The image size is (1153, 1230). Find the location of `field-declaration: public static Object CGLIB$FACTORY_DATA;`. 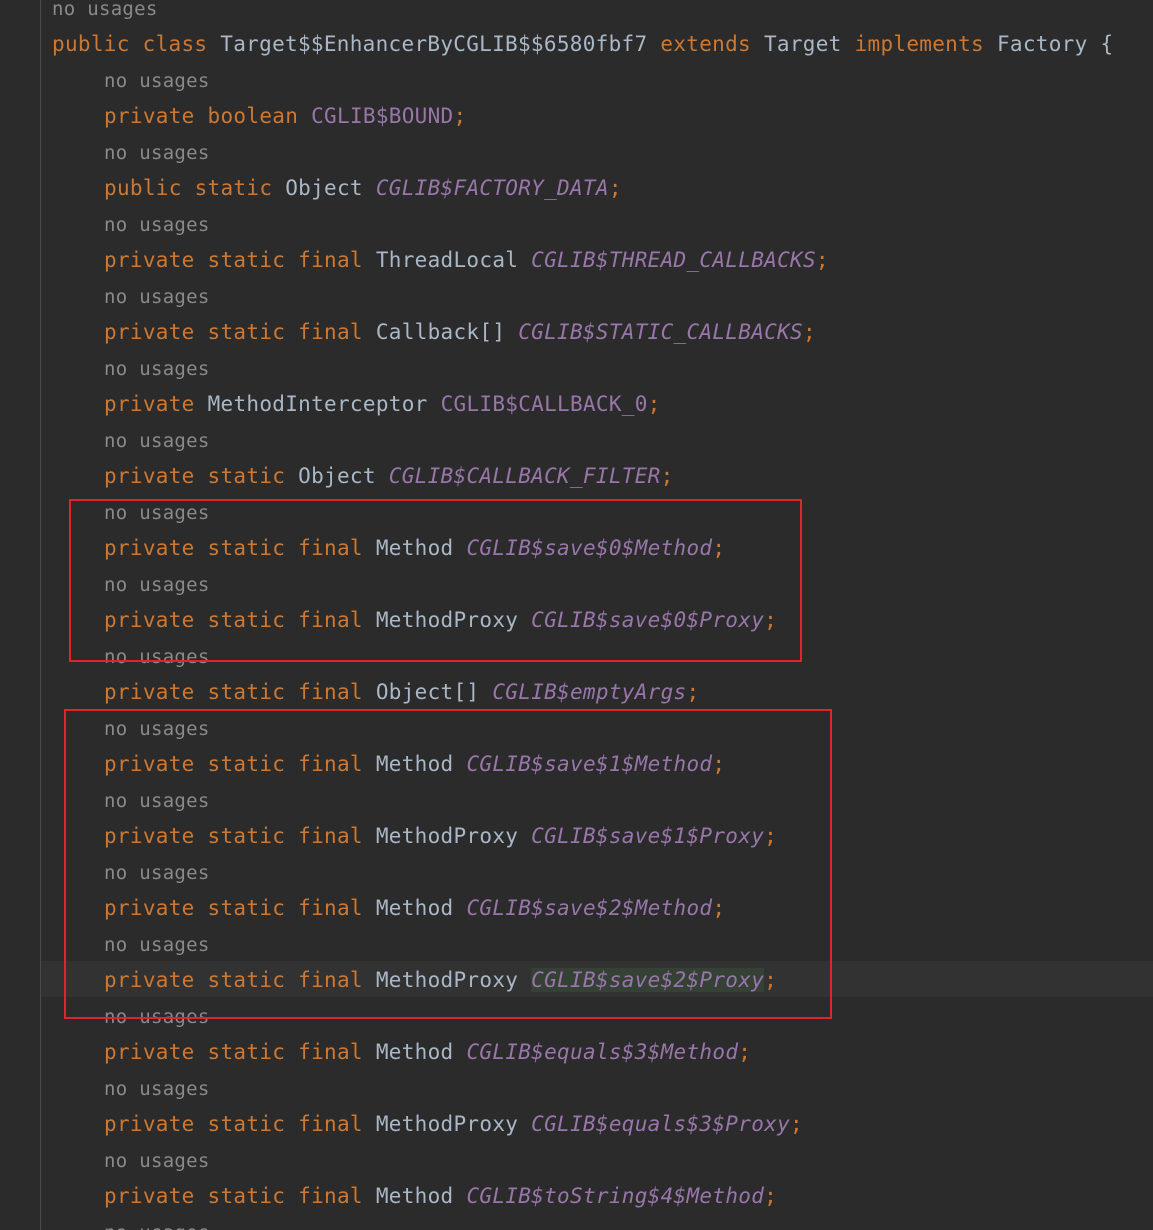

field-declaration: public static Object CGLIB$FACTORY_DATA; is located at coordinates (363, 188).